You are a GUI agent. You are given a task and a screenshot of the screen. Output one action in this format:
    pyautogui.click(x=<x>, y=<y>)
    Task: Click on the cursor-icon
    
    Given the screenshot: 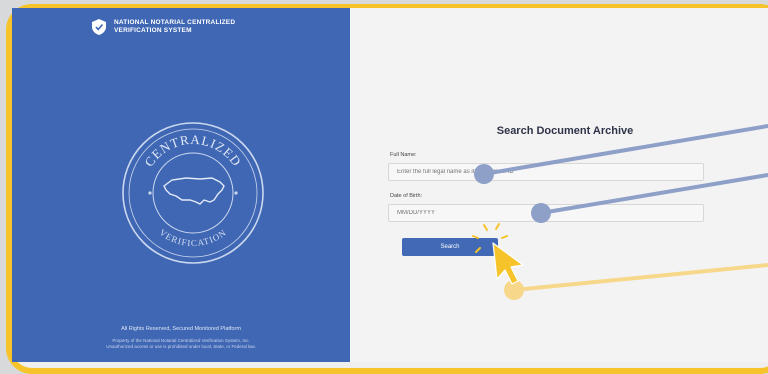 What is the action you would take?
    pyautogui.click(x=508, y=263)
    